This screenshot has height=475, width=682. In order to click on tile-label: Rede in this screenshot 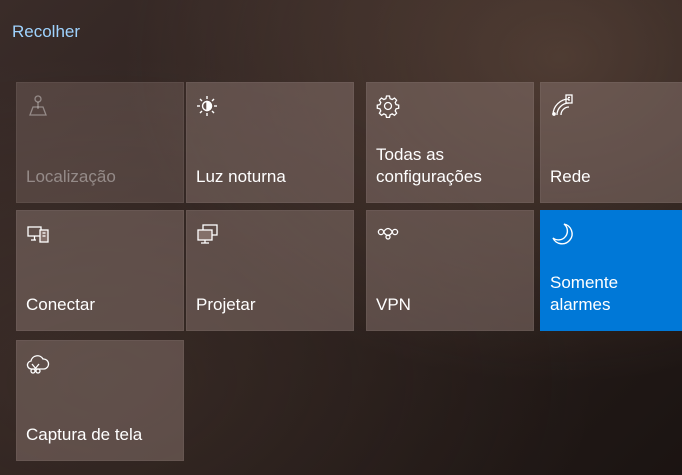, I will do `click(570, 176)`.